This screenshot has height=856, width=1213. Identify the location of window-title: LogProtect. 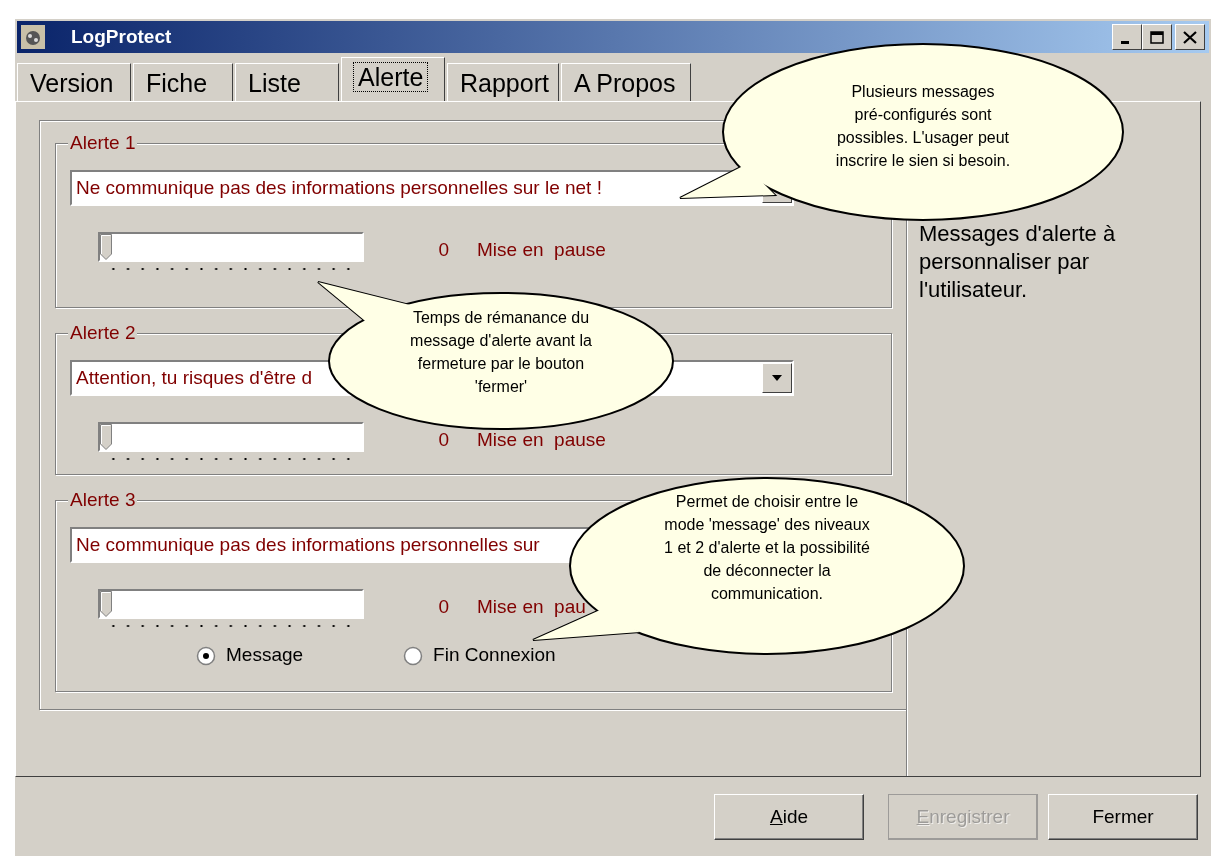
(121, 36).